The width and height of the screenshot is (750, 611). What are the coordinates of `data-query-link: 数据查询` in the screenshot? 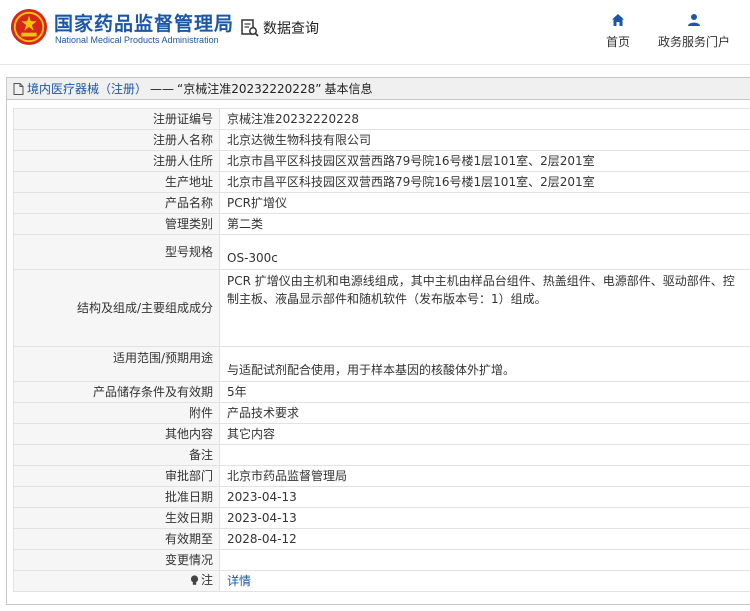 It's located at (279, 28).